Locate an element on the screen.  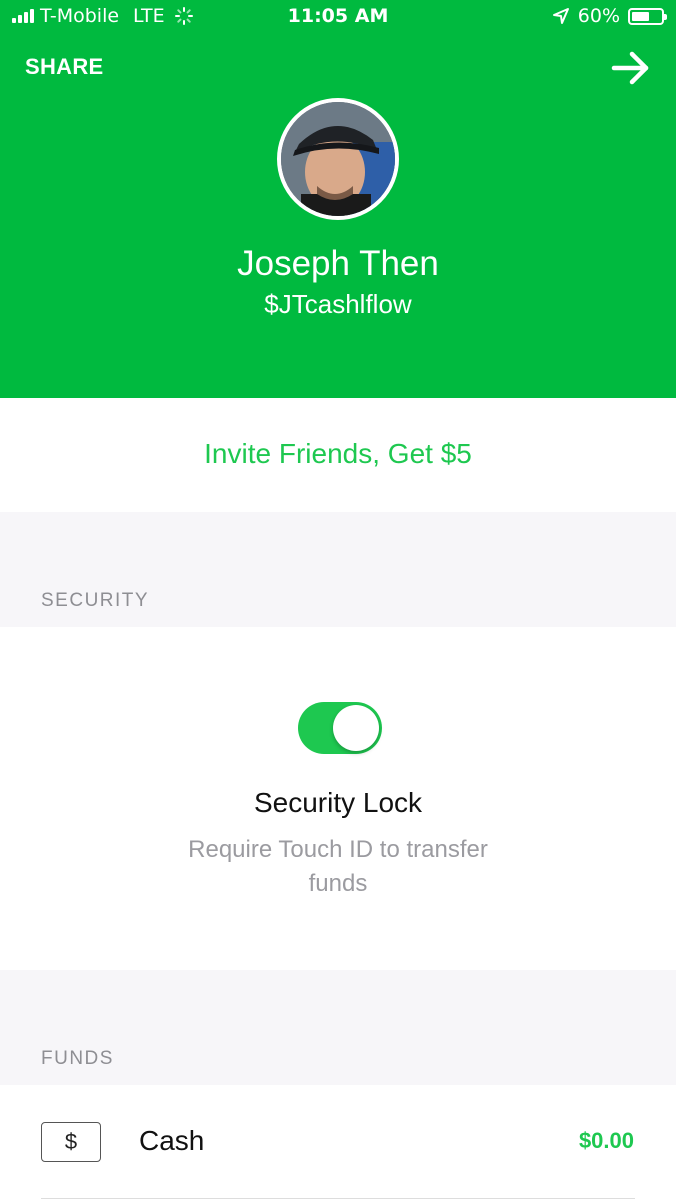
invite-section: Invite Friends, Get $5 is located at coordinates (338, 455).